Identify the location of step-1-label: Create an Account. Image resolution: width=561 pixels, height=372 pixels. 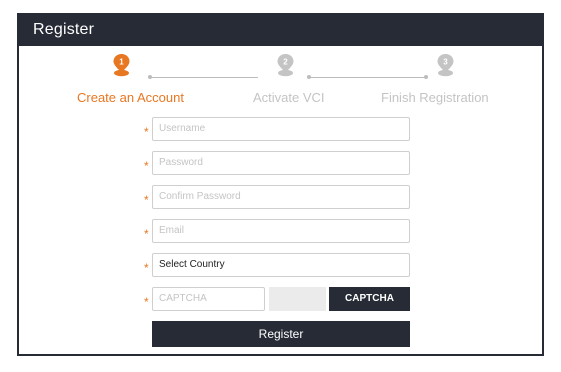
(130, 97).